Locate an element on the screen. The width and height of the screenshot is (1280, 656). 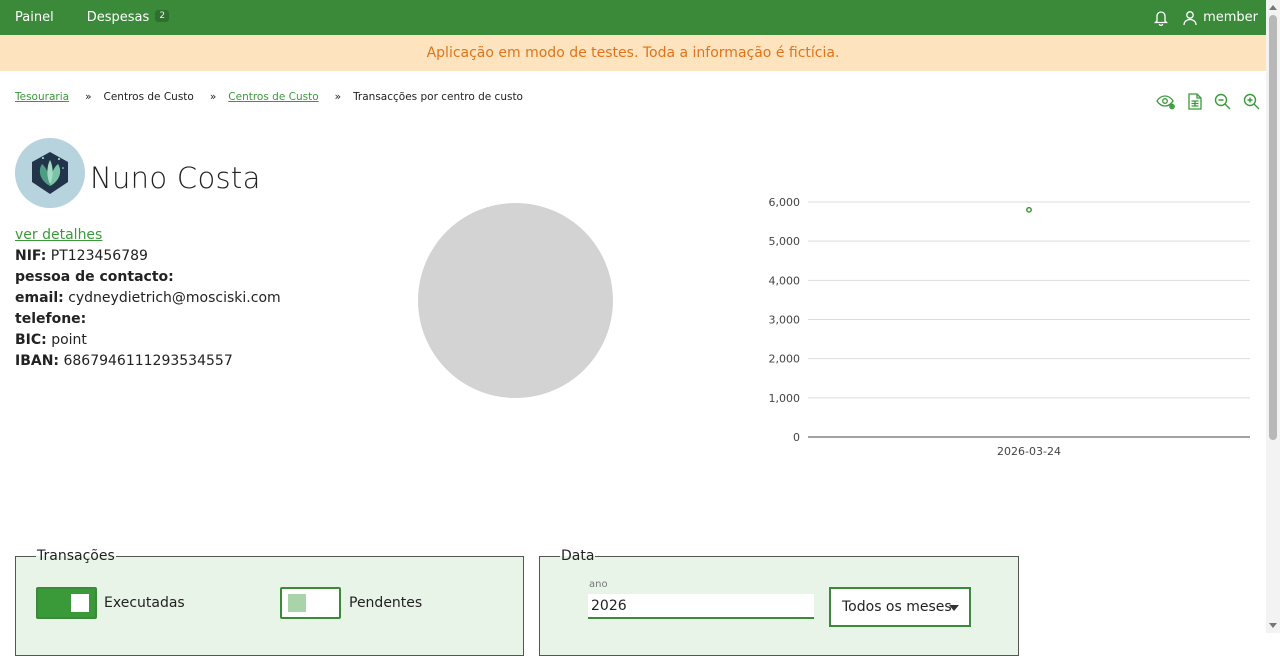
month-select: Todos os meses is located at coordinates (900, 607).